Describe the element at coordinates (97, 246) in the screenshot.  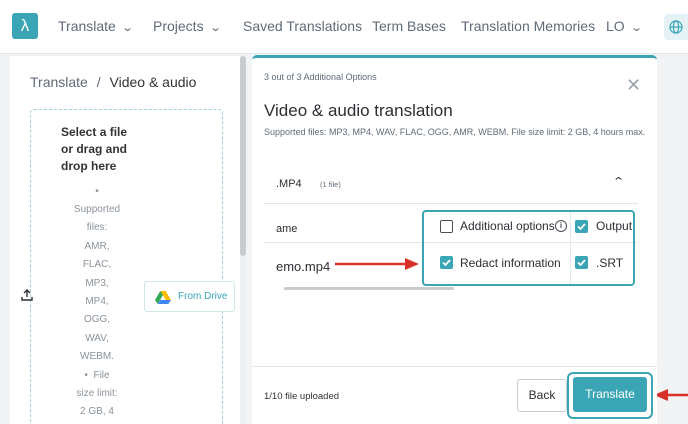
I see `req-line: AMR,` at that location.